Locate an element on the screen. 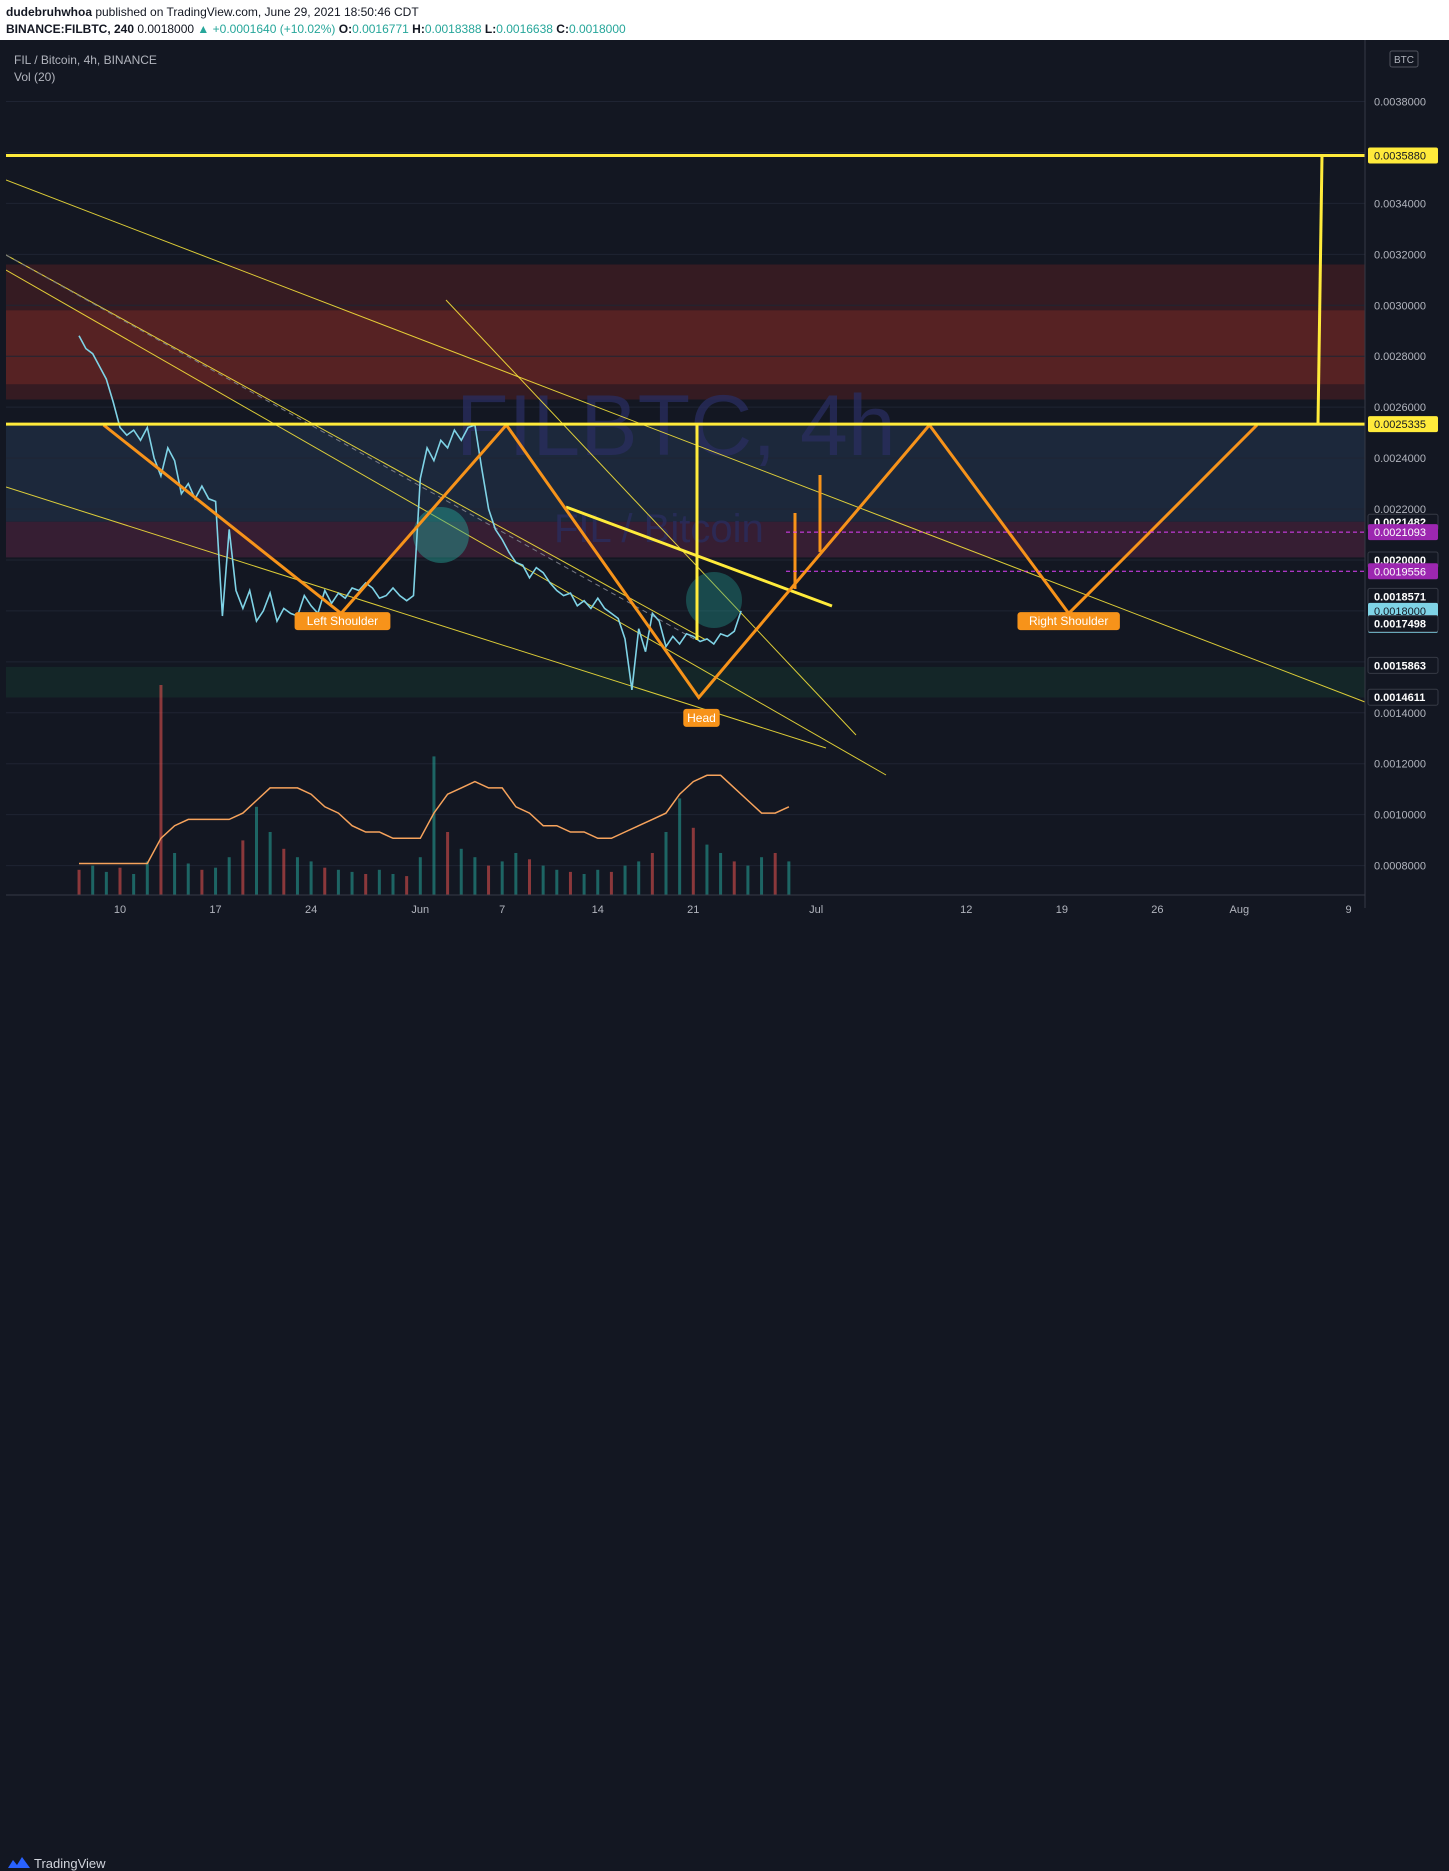 This screenshot has height=1871, width=1449. high-value: 0.0018388 is located at coordinates (453, 29).